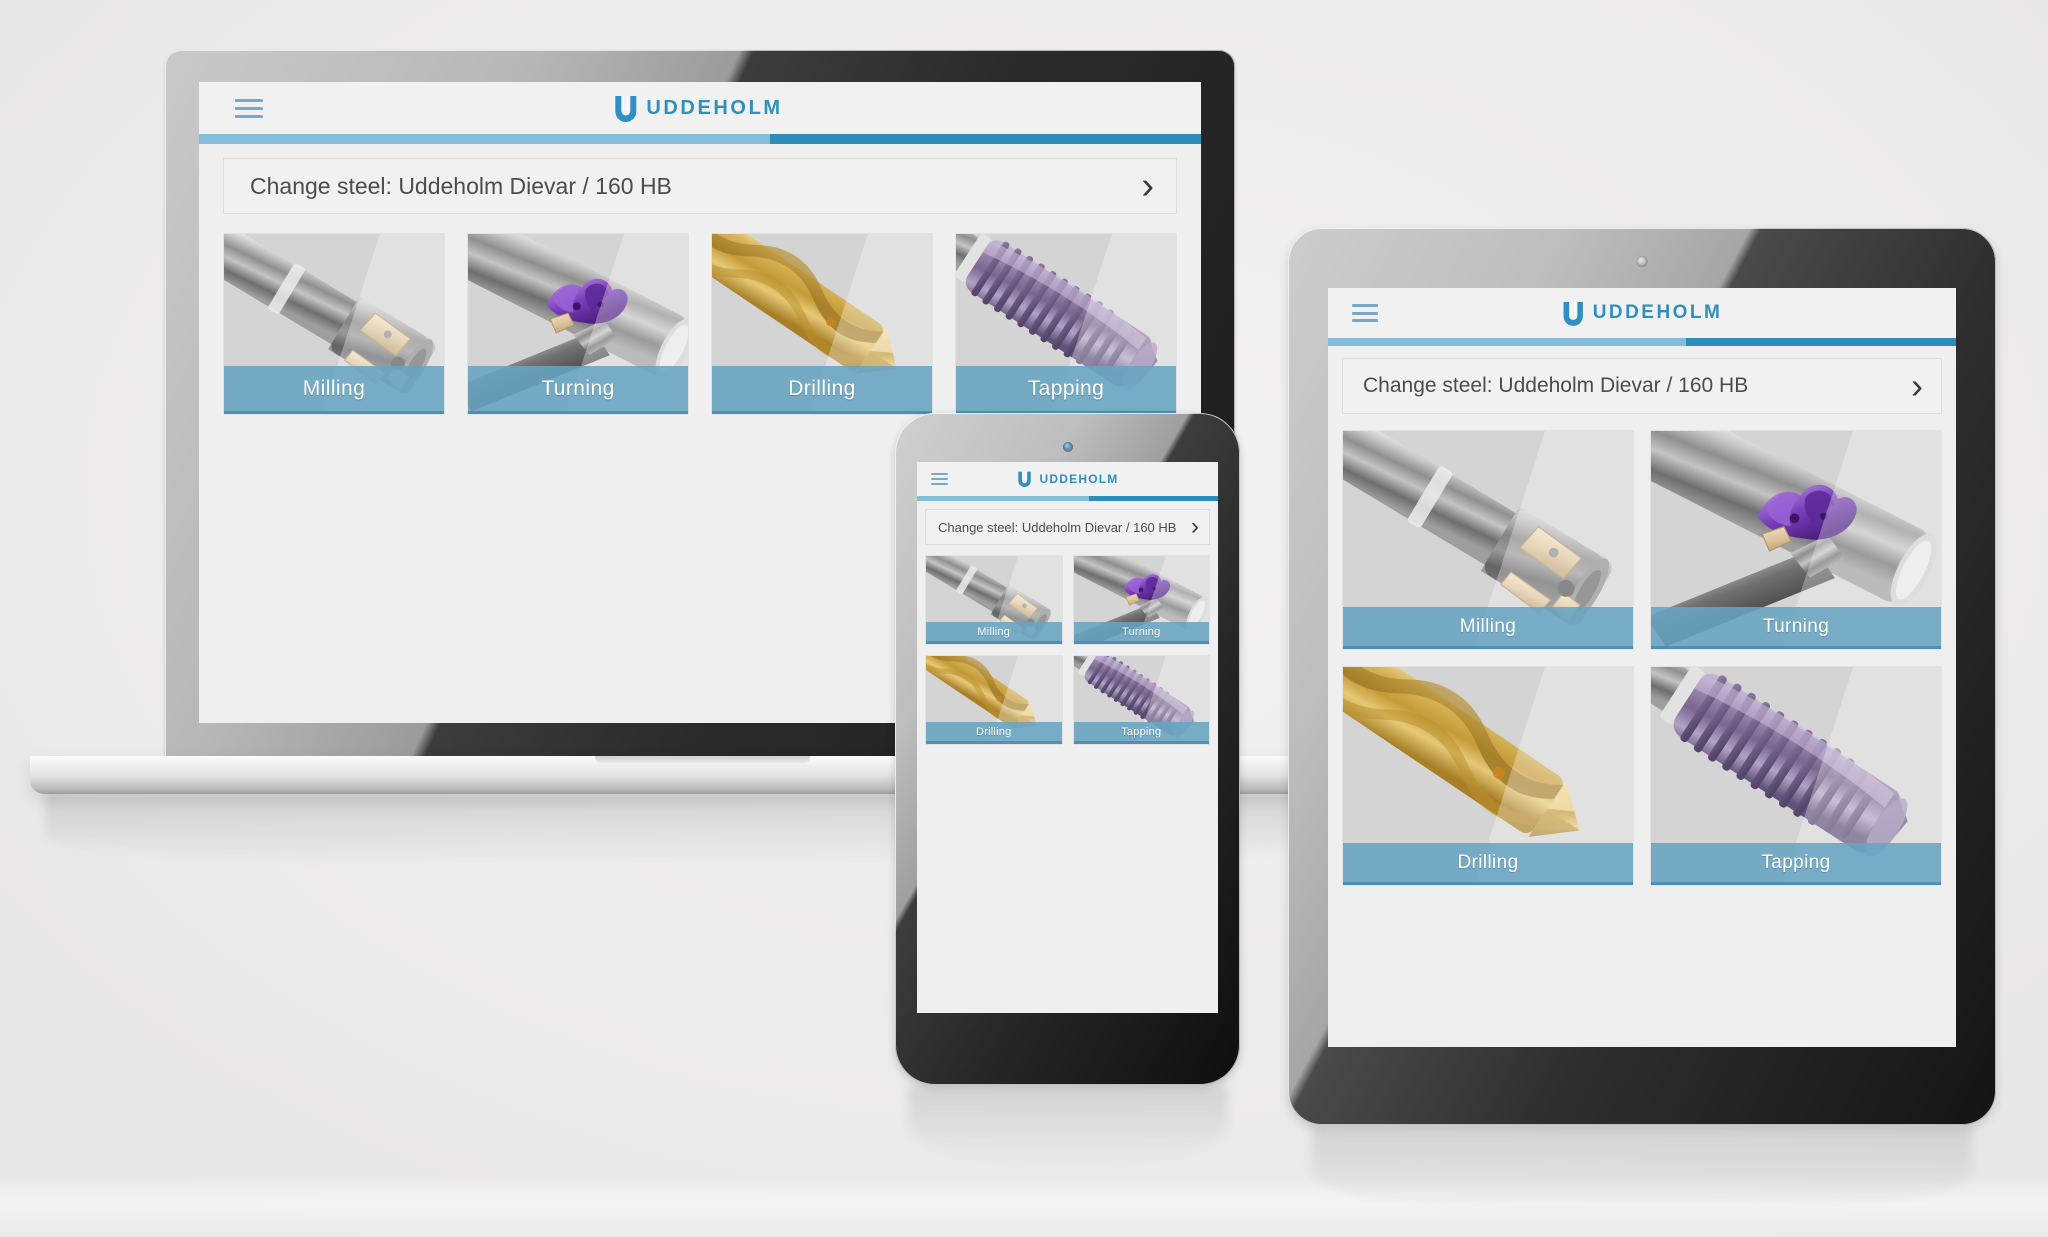 This screenshot has width=2048, height=1237. I want to click on phone-reflection, so click(1068, 1125).